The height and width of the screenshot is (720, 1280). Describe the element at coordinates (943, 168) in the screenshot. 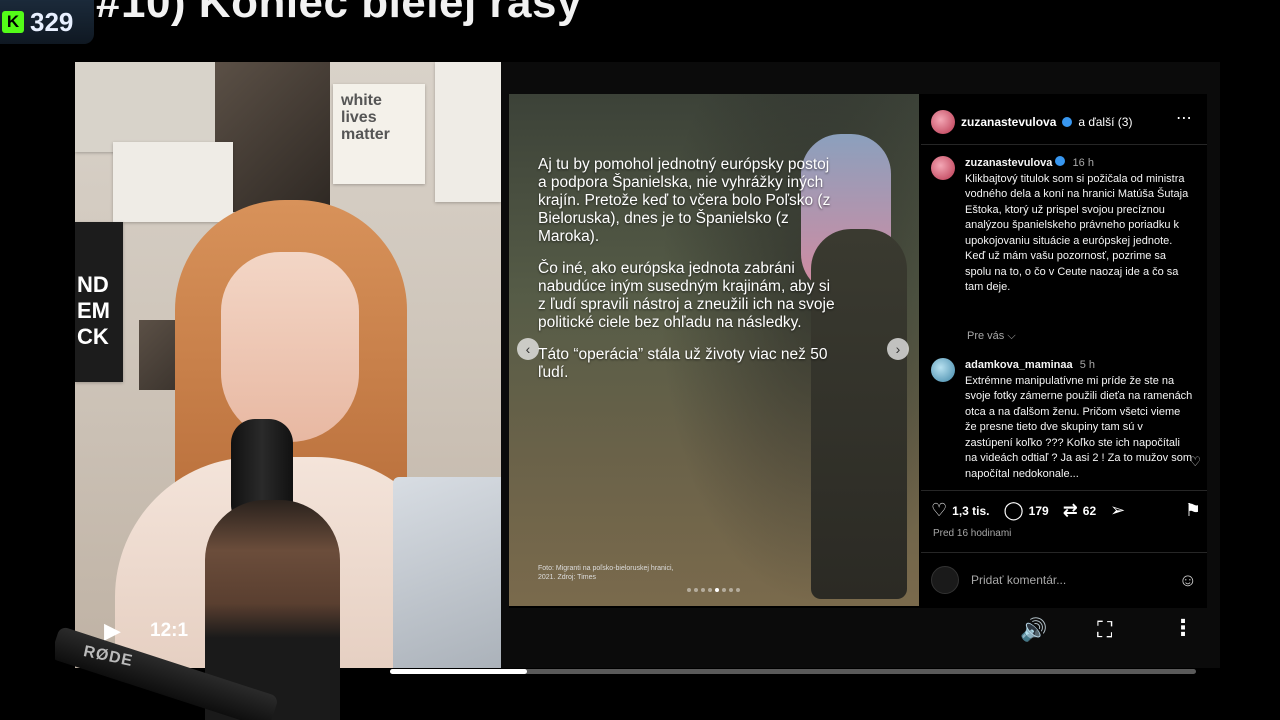

I see `caption-avatar` at that location.